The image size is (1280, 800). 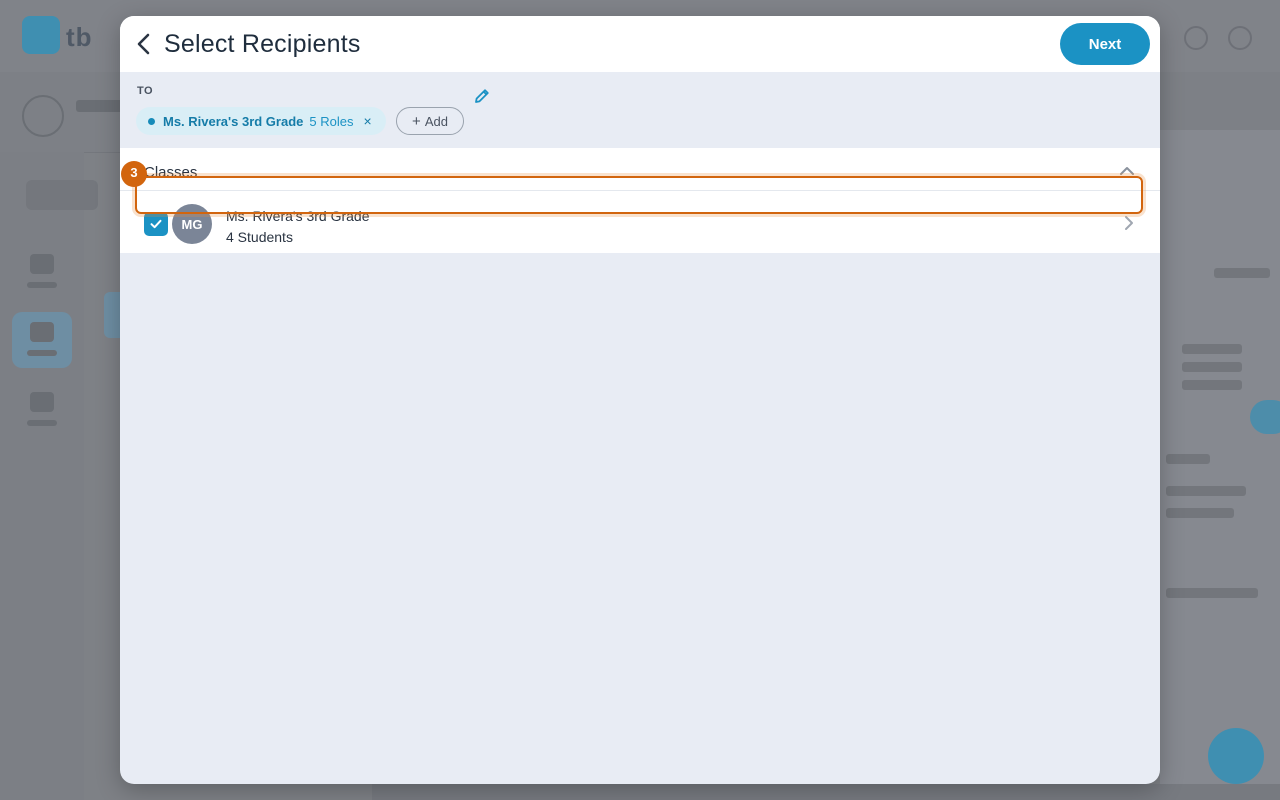 I want to click on background-bottom-bar, so click(x=826, y=792).